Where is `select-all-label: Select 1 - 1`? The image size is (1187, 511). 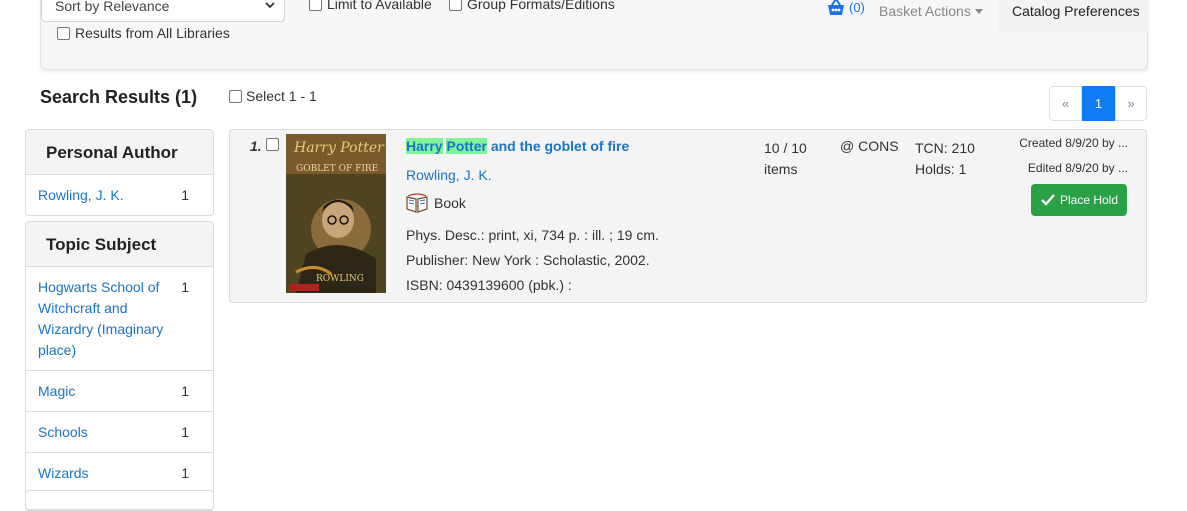
select-all-label: Select 1 - 1 is located at coordinates (281, 96).